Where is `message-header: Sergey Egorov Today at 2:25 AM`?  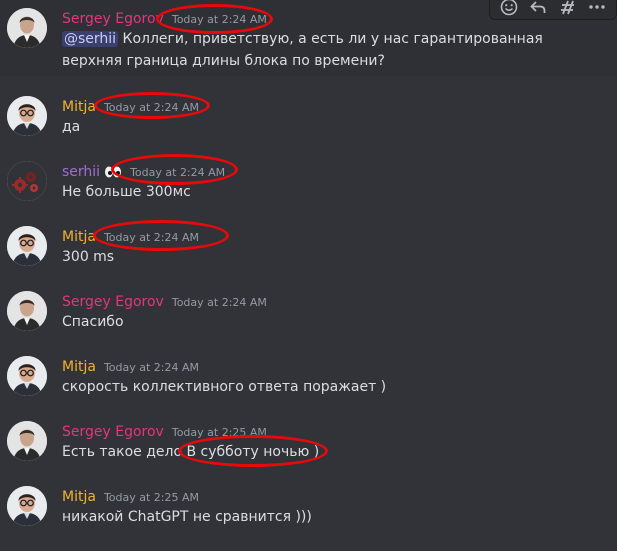
message-header: Sergey Egorov Today at 2:25 AM is located at coordinates (164, 430).